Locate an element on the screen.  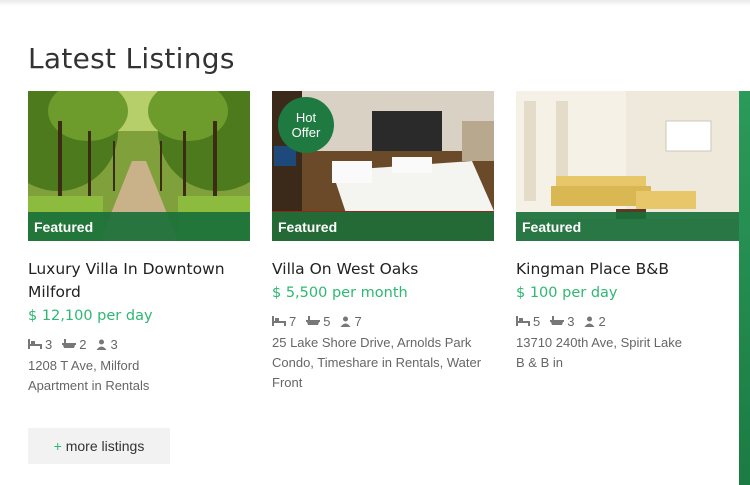
more-listings-button: + more listings is located at coordinates (99, 446).